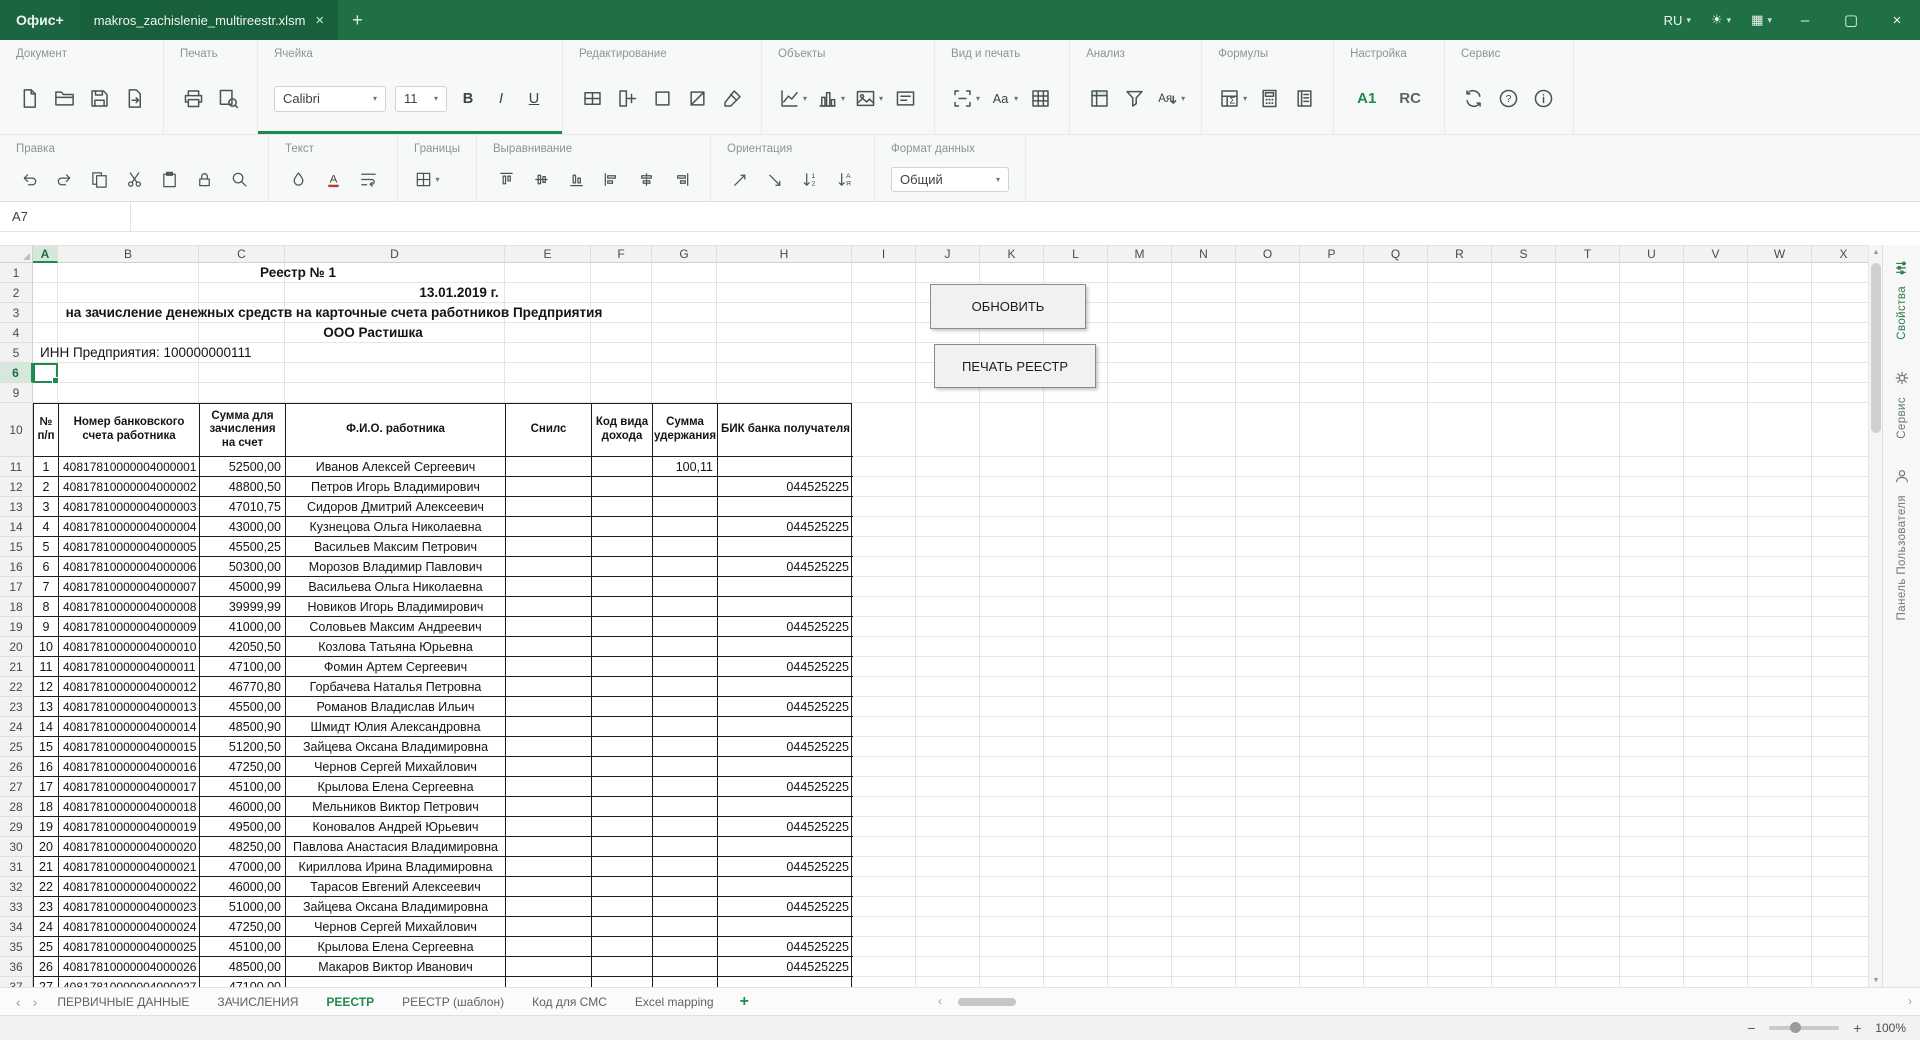 This screenshot has width=1920, height=1040. I want to click on zoom-out-button: −, so click(1751, 1028).